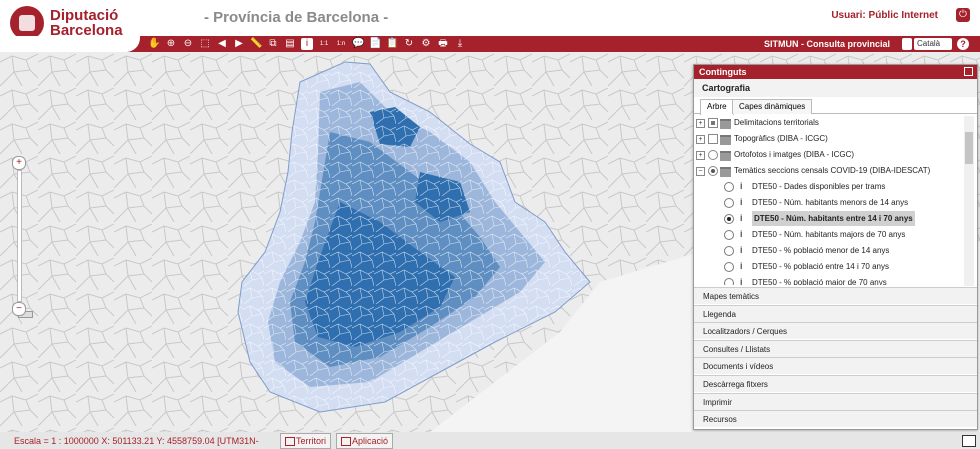 The height and width of the screenshot is (449, 980). Describe the element at coordinates (409, 44) in the screenshot. I see `refresh-icon: ↻` at that location.